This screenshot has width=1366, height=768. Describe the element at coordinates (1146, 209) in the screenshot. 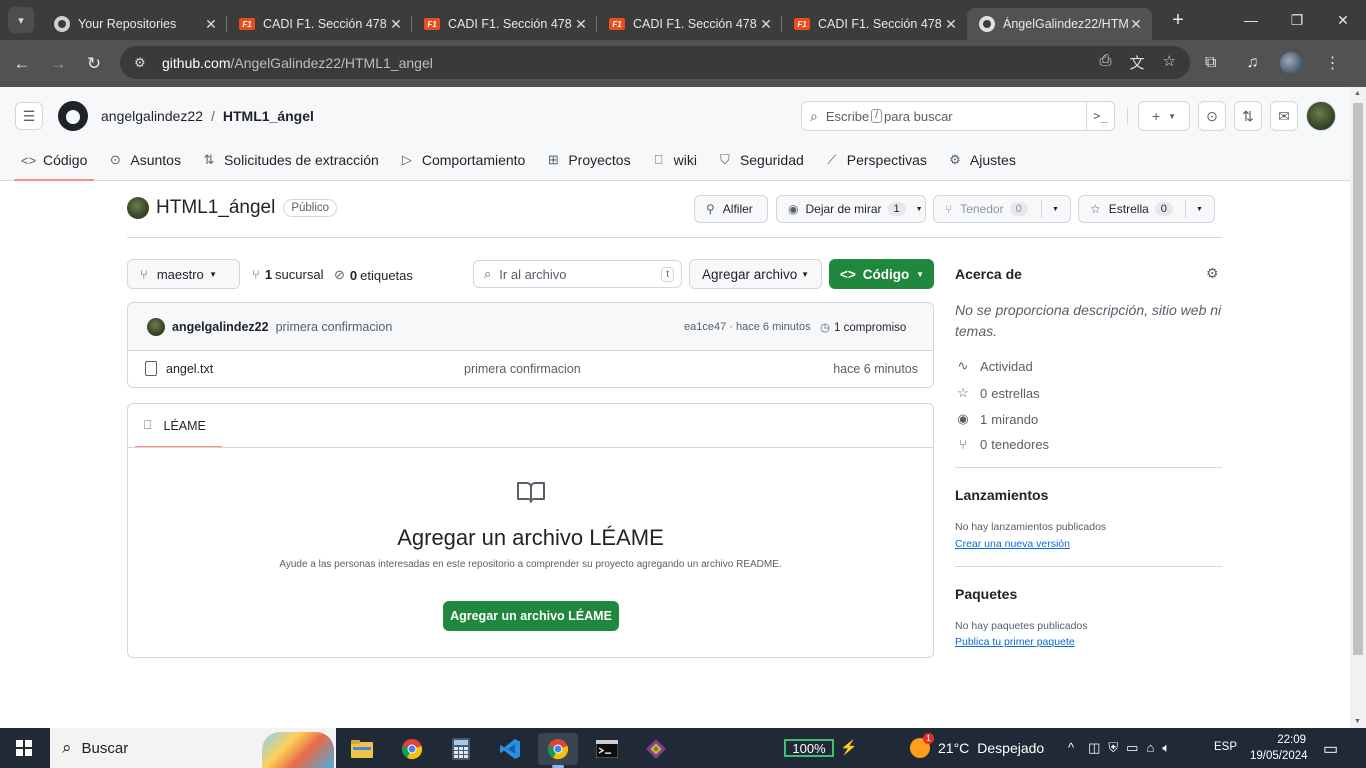

I see `star-button: ☆ Estrella 0 ▼` at that location.